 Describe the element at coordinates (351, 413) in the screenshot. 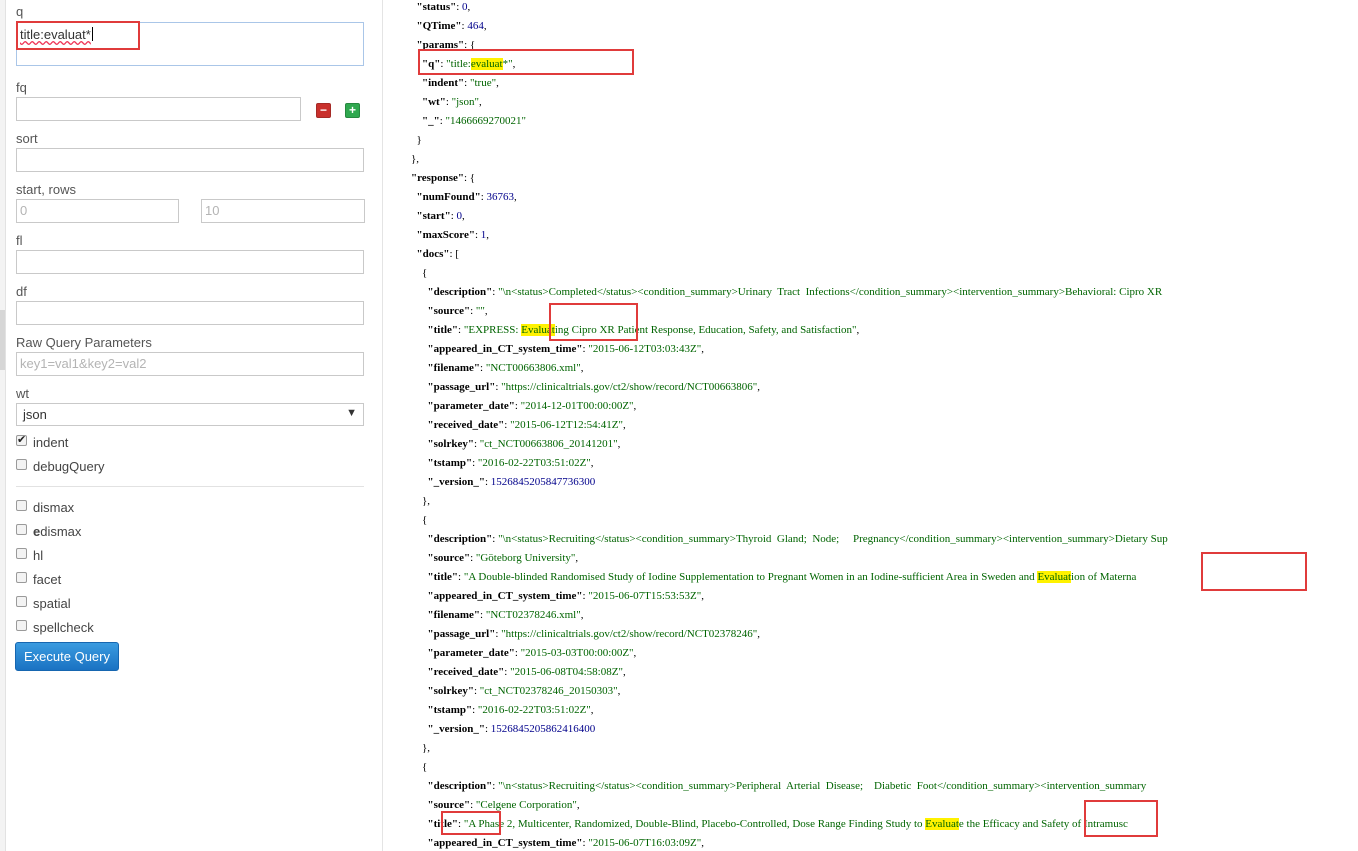

I see `dropdown-arrow-icon: ▼` at that location.